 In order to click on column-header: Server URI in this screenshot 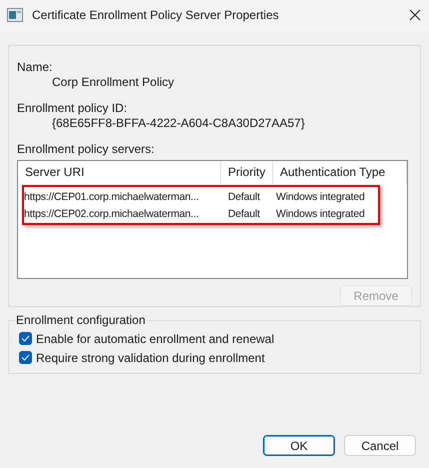, I will do `click(119, 172)`.